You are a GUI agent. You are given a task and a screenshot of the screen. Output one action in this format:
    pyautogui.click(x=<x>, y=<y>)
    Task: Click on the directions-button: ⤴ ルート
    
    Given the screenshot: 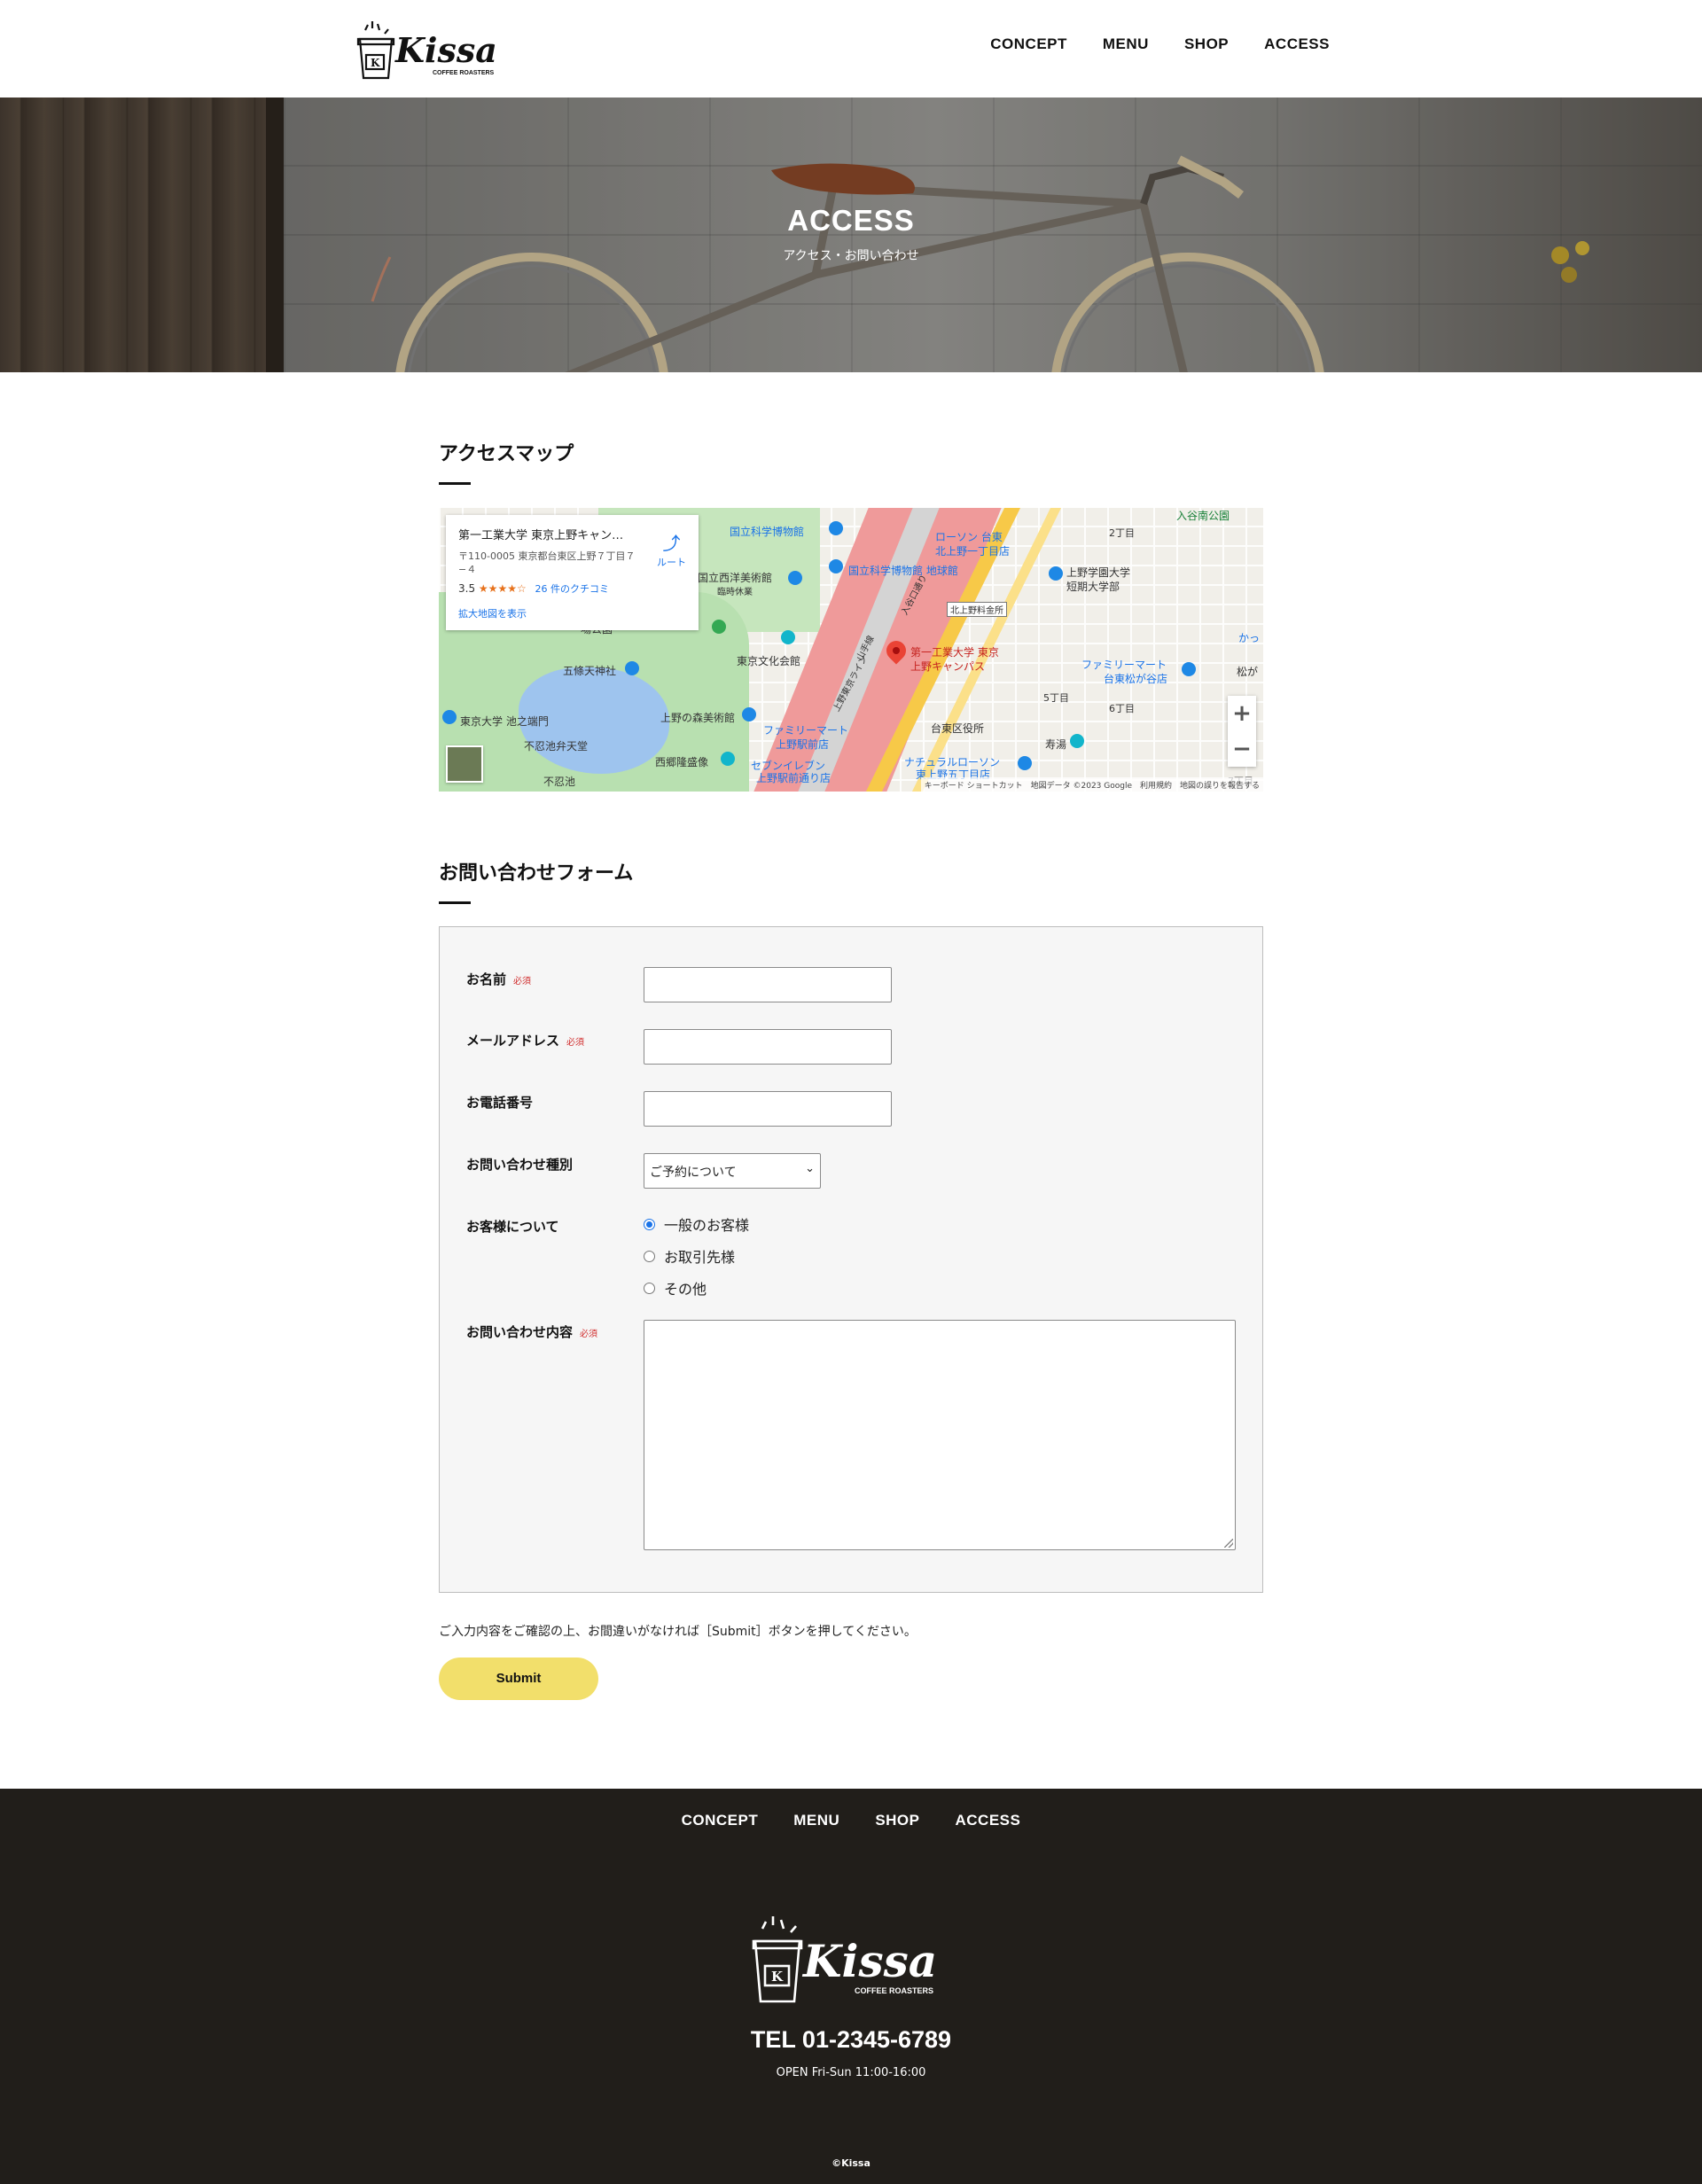 What is the action you would take?
    pyautogui.click(x=671, y=549)
    